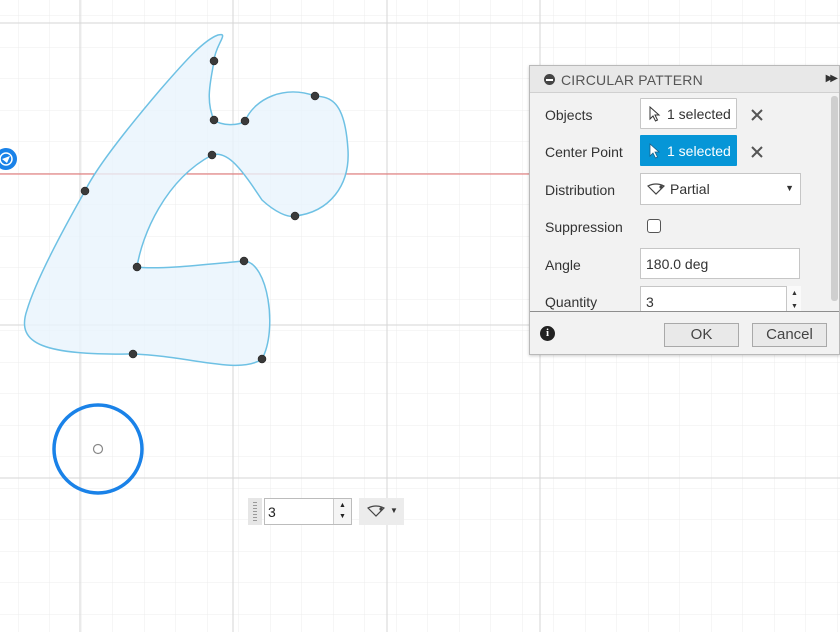  What do you see at coordinates (9, 159) in the screenshot?
I see `pattern-origin-icon` at bounding box center [9, 159].